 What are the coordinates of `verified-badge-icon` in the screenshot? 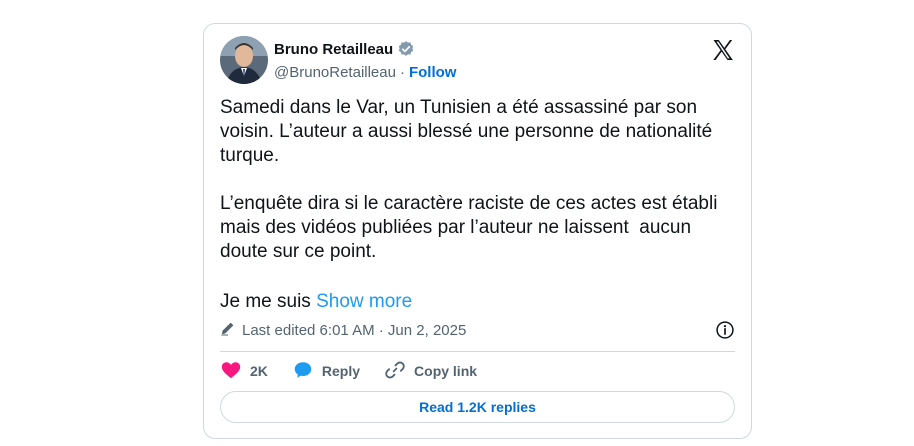 It's located at (406, 49).